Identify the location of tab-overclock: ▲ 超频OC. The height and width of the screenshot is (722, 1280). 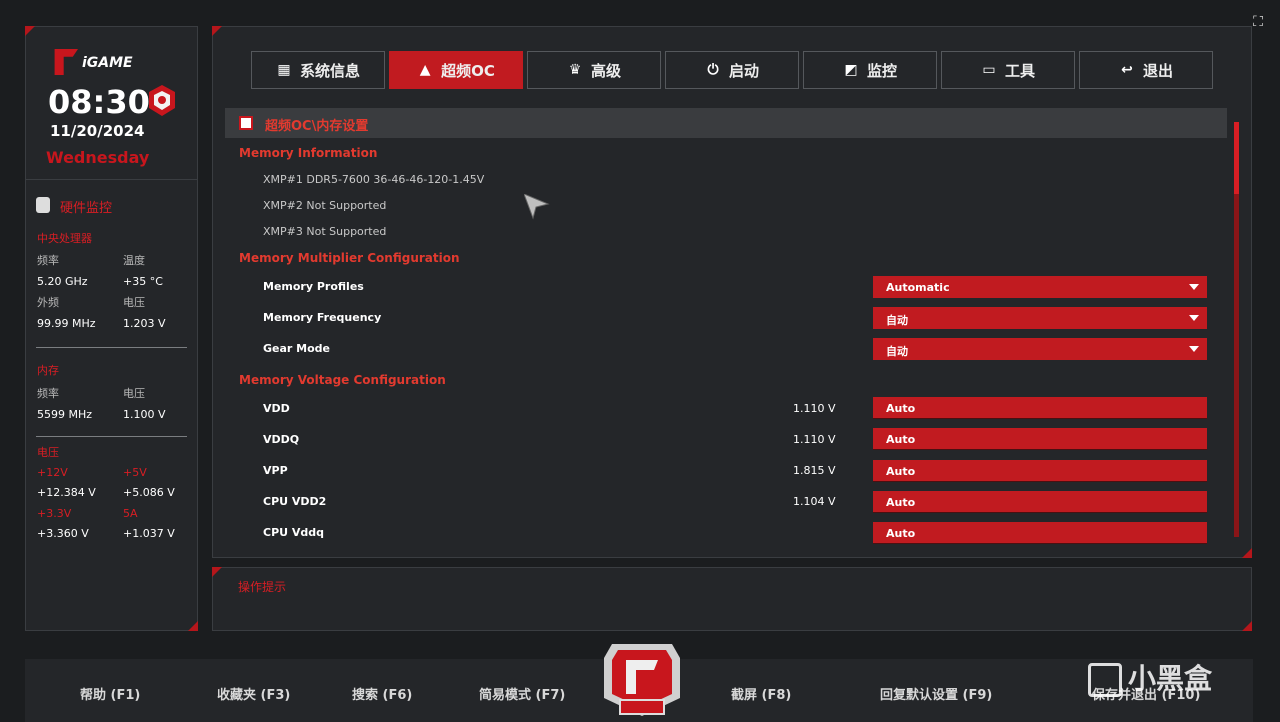
(456, 70).